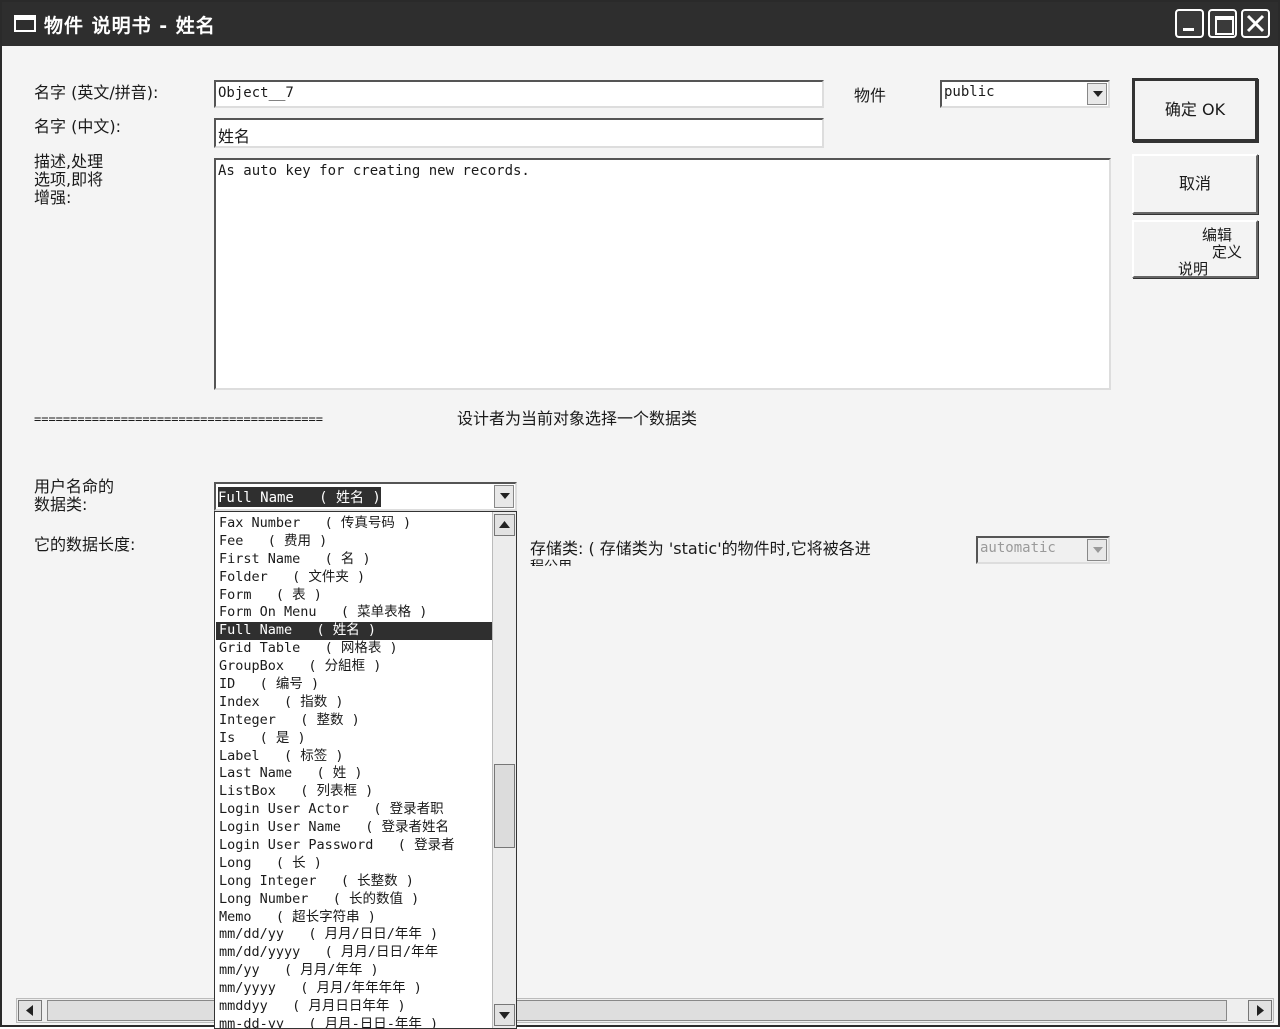 This screenshot has width=1280, height=1029. I want to click on cancel-button: 取消, so click(1195, 184).